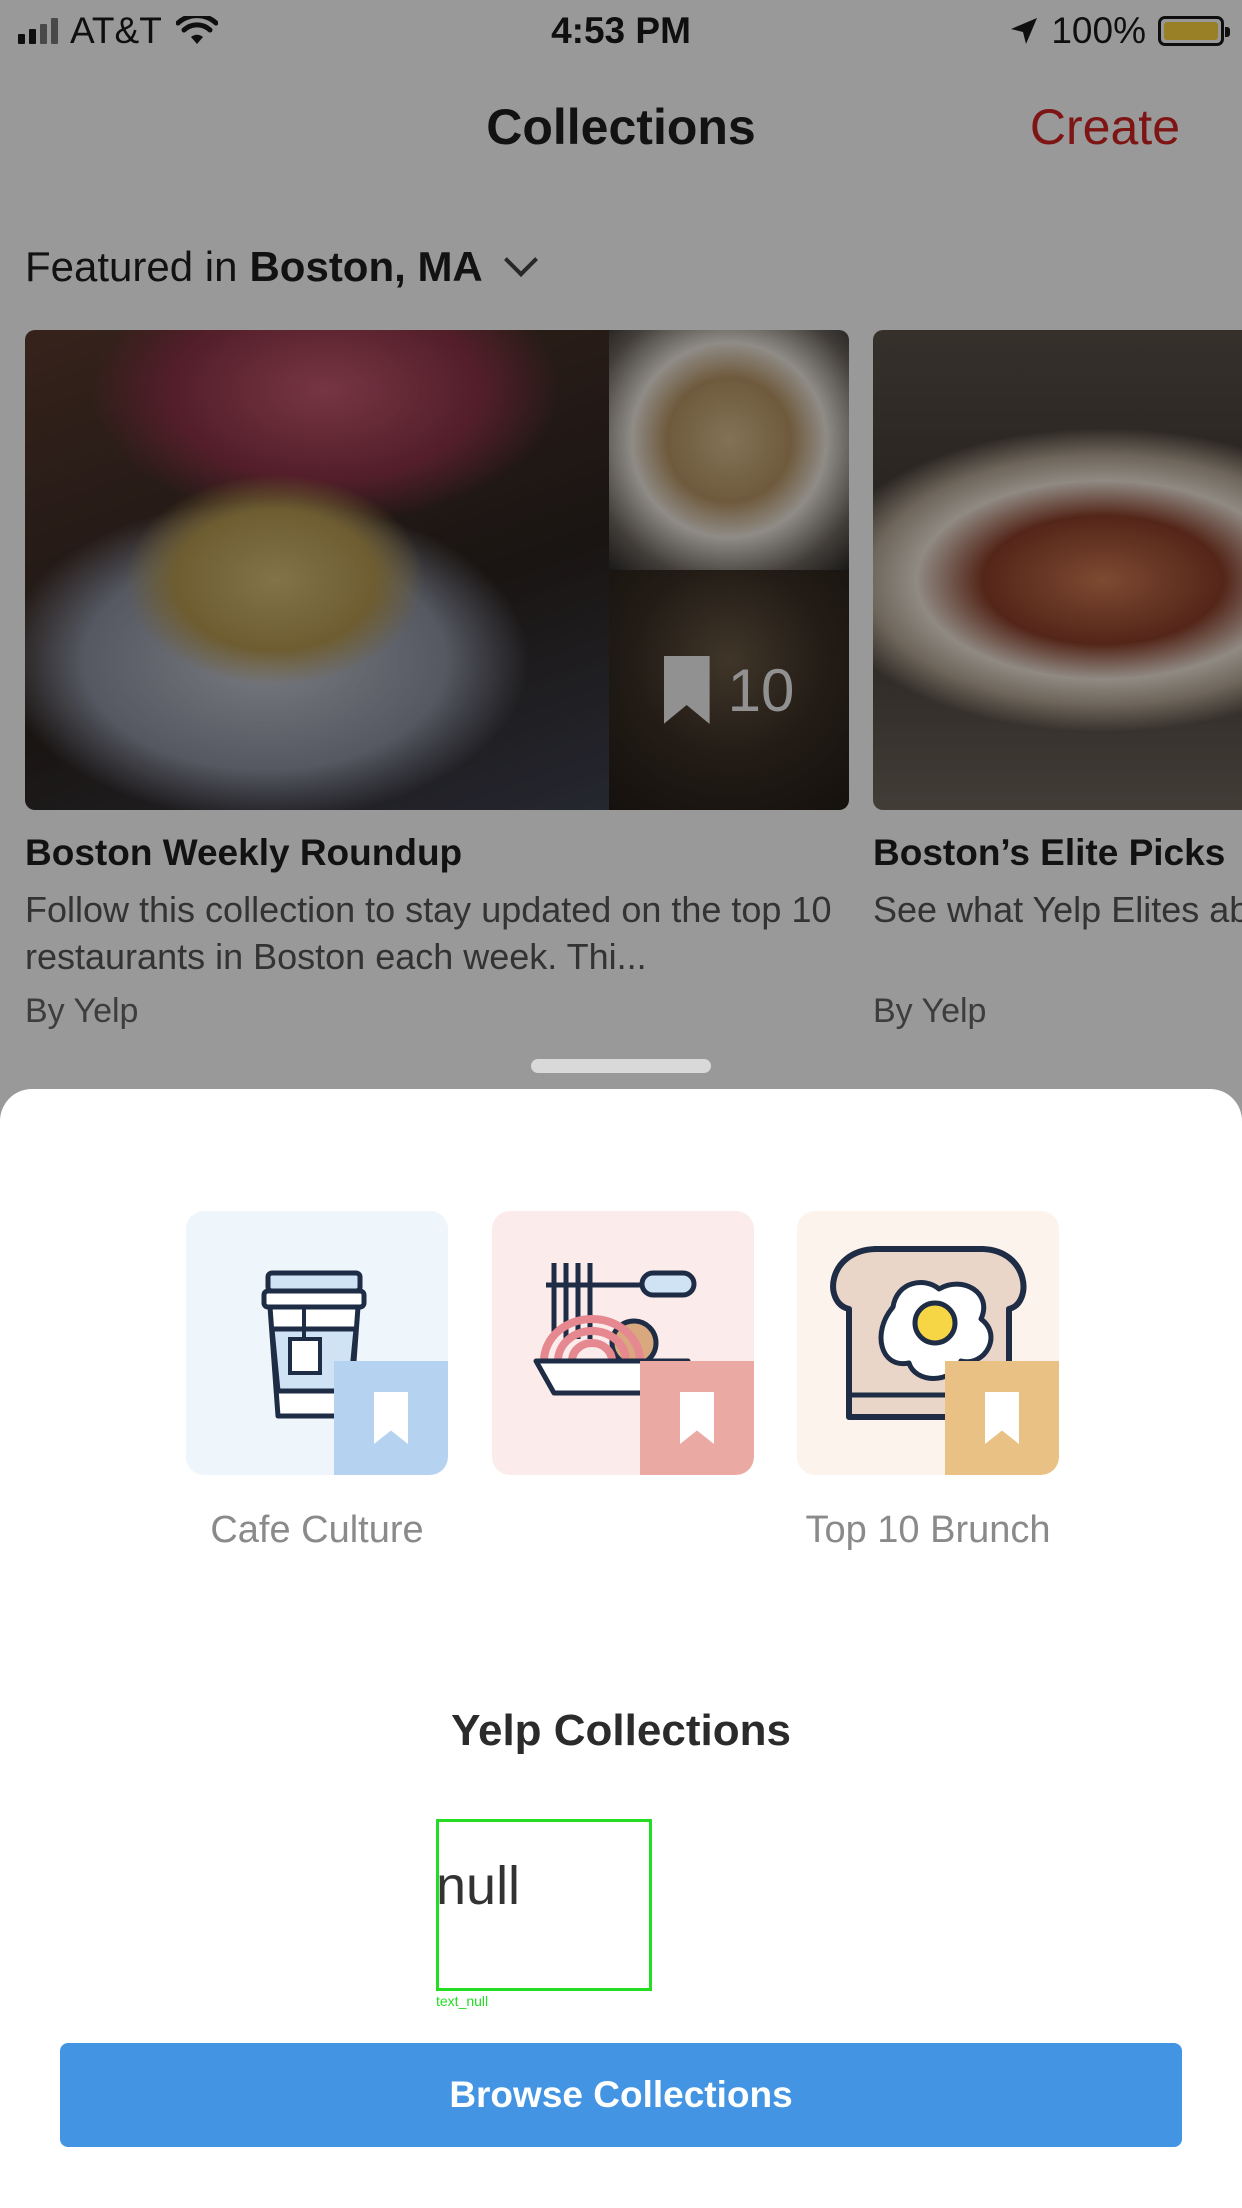  Describe the element at coordinates (621, 1730) in the screenshot. I see `sheet-heading: Yelp Collections` at that location.